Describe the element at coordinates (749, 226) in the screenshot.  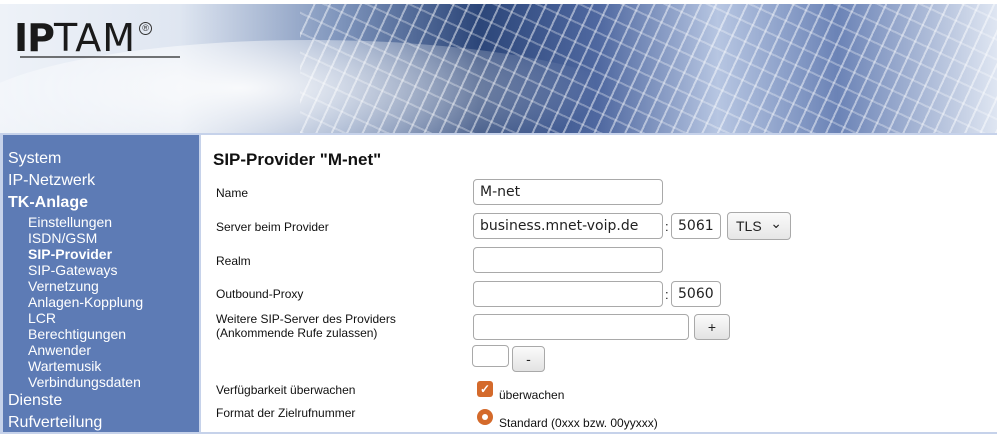
I see `transport-value: TLS` at that location.